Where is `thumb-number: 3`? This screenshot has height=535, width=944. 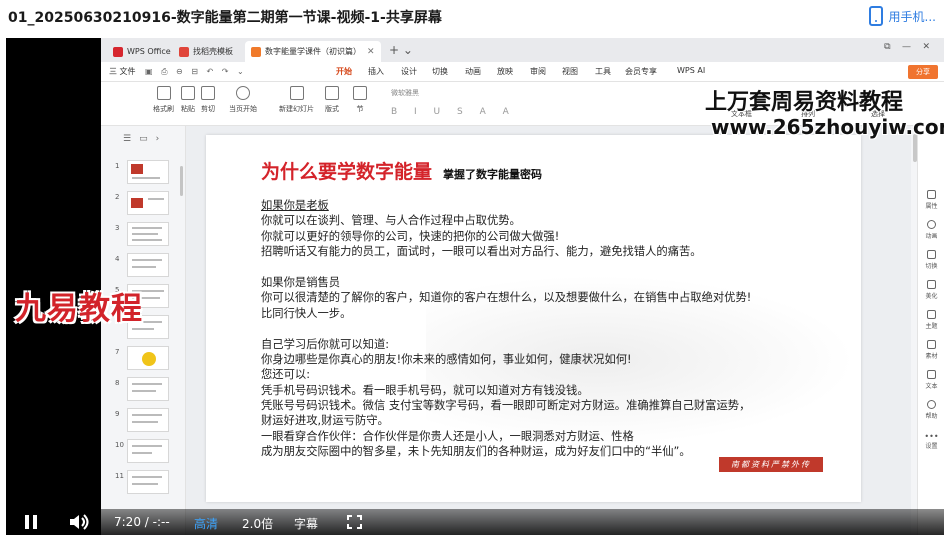 thumb-number: 3 is located at coordinates (117, 228).